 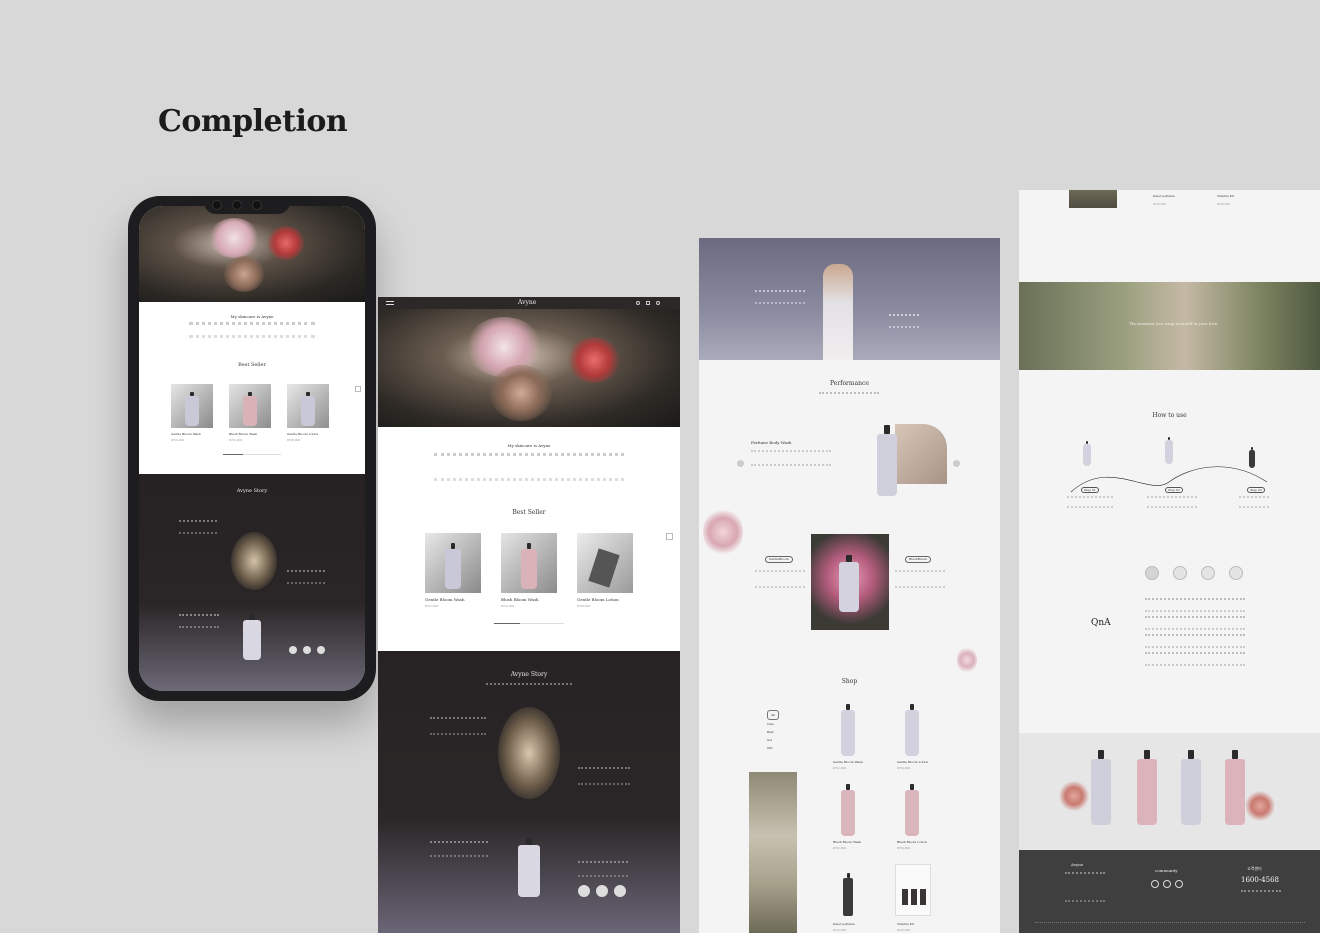 I want to click on filter-new: New, so click(x=773, y=724).